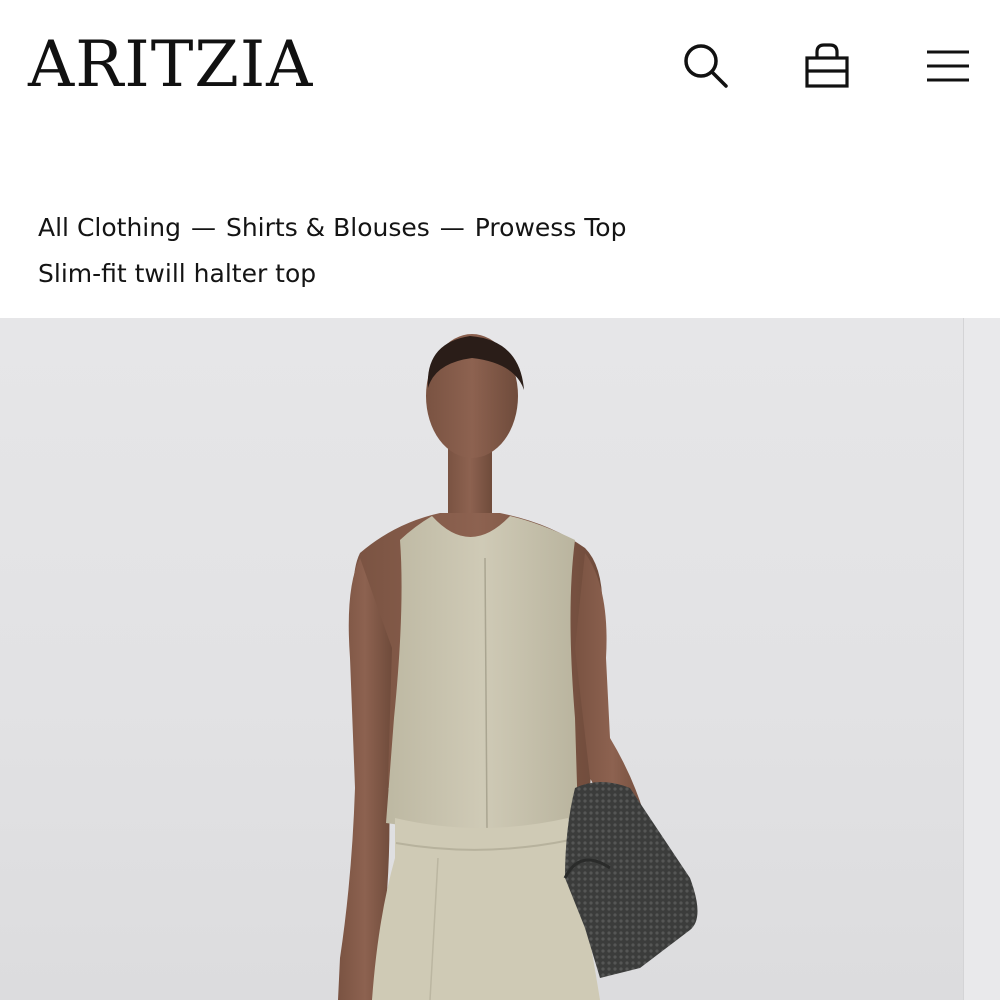 Image resolution: width=1000 pixels, height=1000 pixels. I want to click on hamburger-menu-icon, so click(948, 66).